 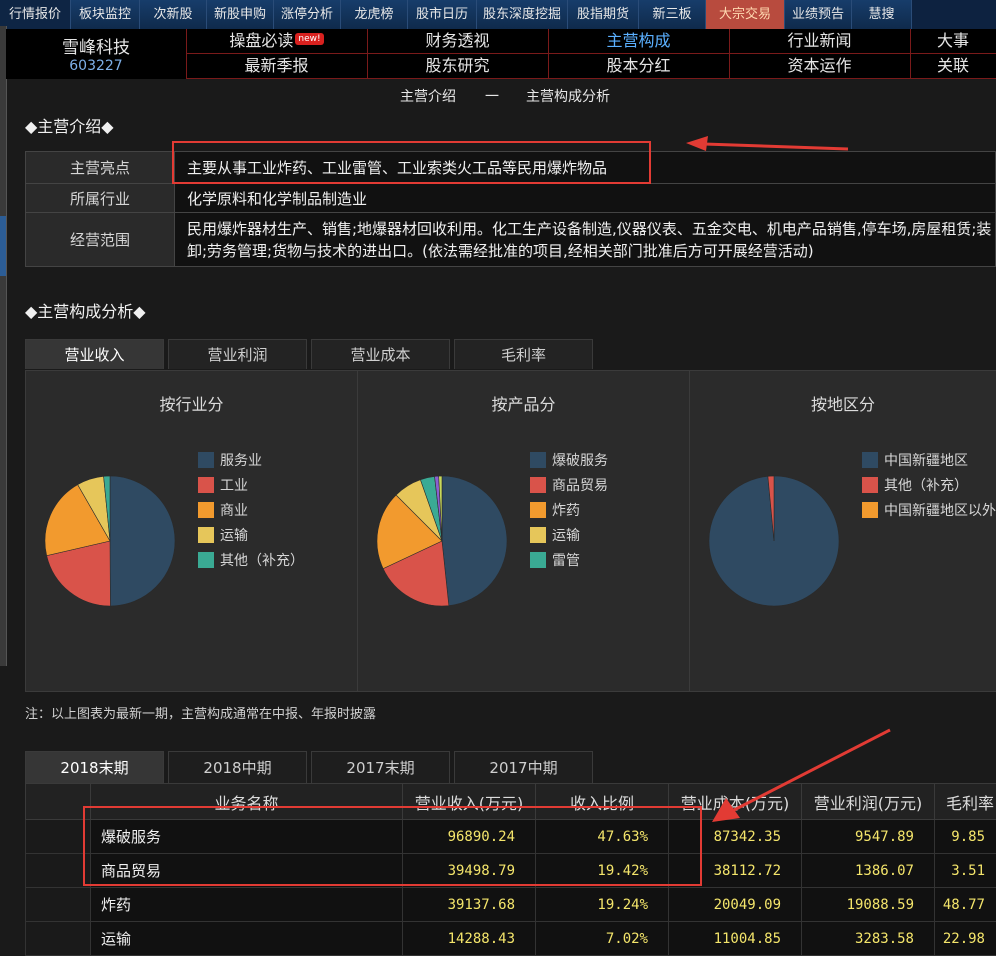 I want to click on legend-product: 爆破服务商品贸易炸药运输雷管, so click(x=569, y=513).